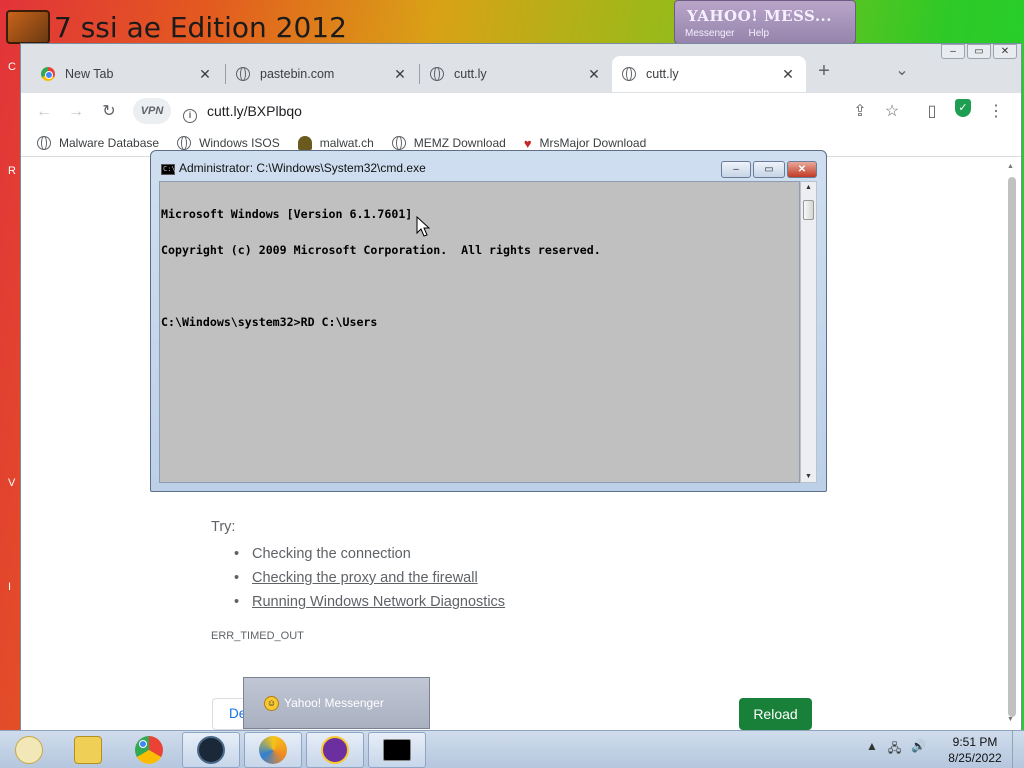 Image resolution: width=1024 pixels, height=768 pixels. Describe the element at coordinates (254, 111) in the screenshot. I see `url-text: cutt.ly/BXPlbqo` at that location.